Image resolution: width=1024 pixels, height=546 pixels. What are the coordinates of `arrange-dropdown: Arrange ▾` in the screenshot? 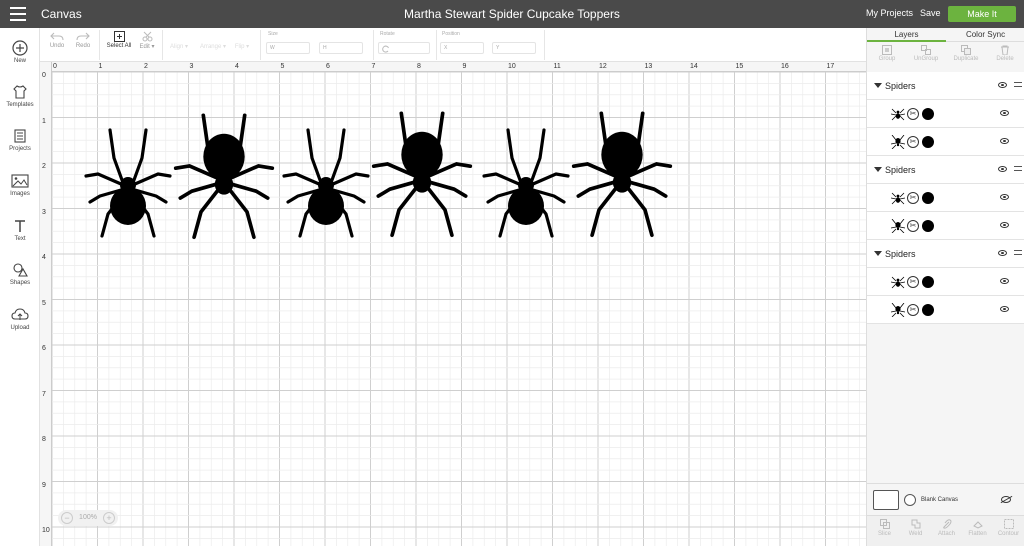 It's located at (213, 46).